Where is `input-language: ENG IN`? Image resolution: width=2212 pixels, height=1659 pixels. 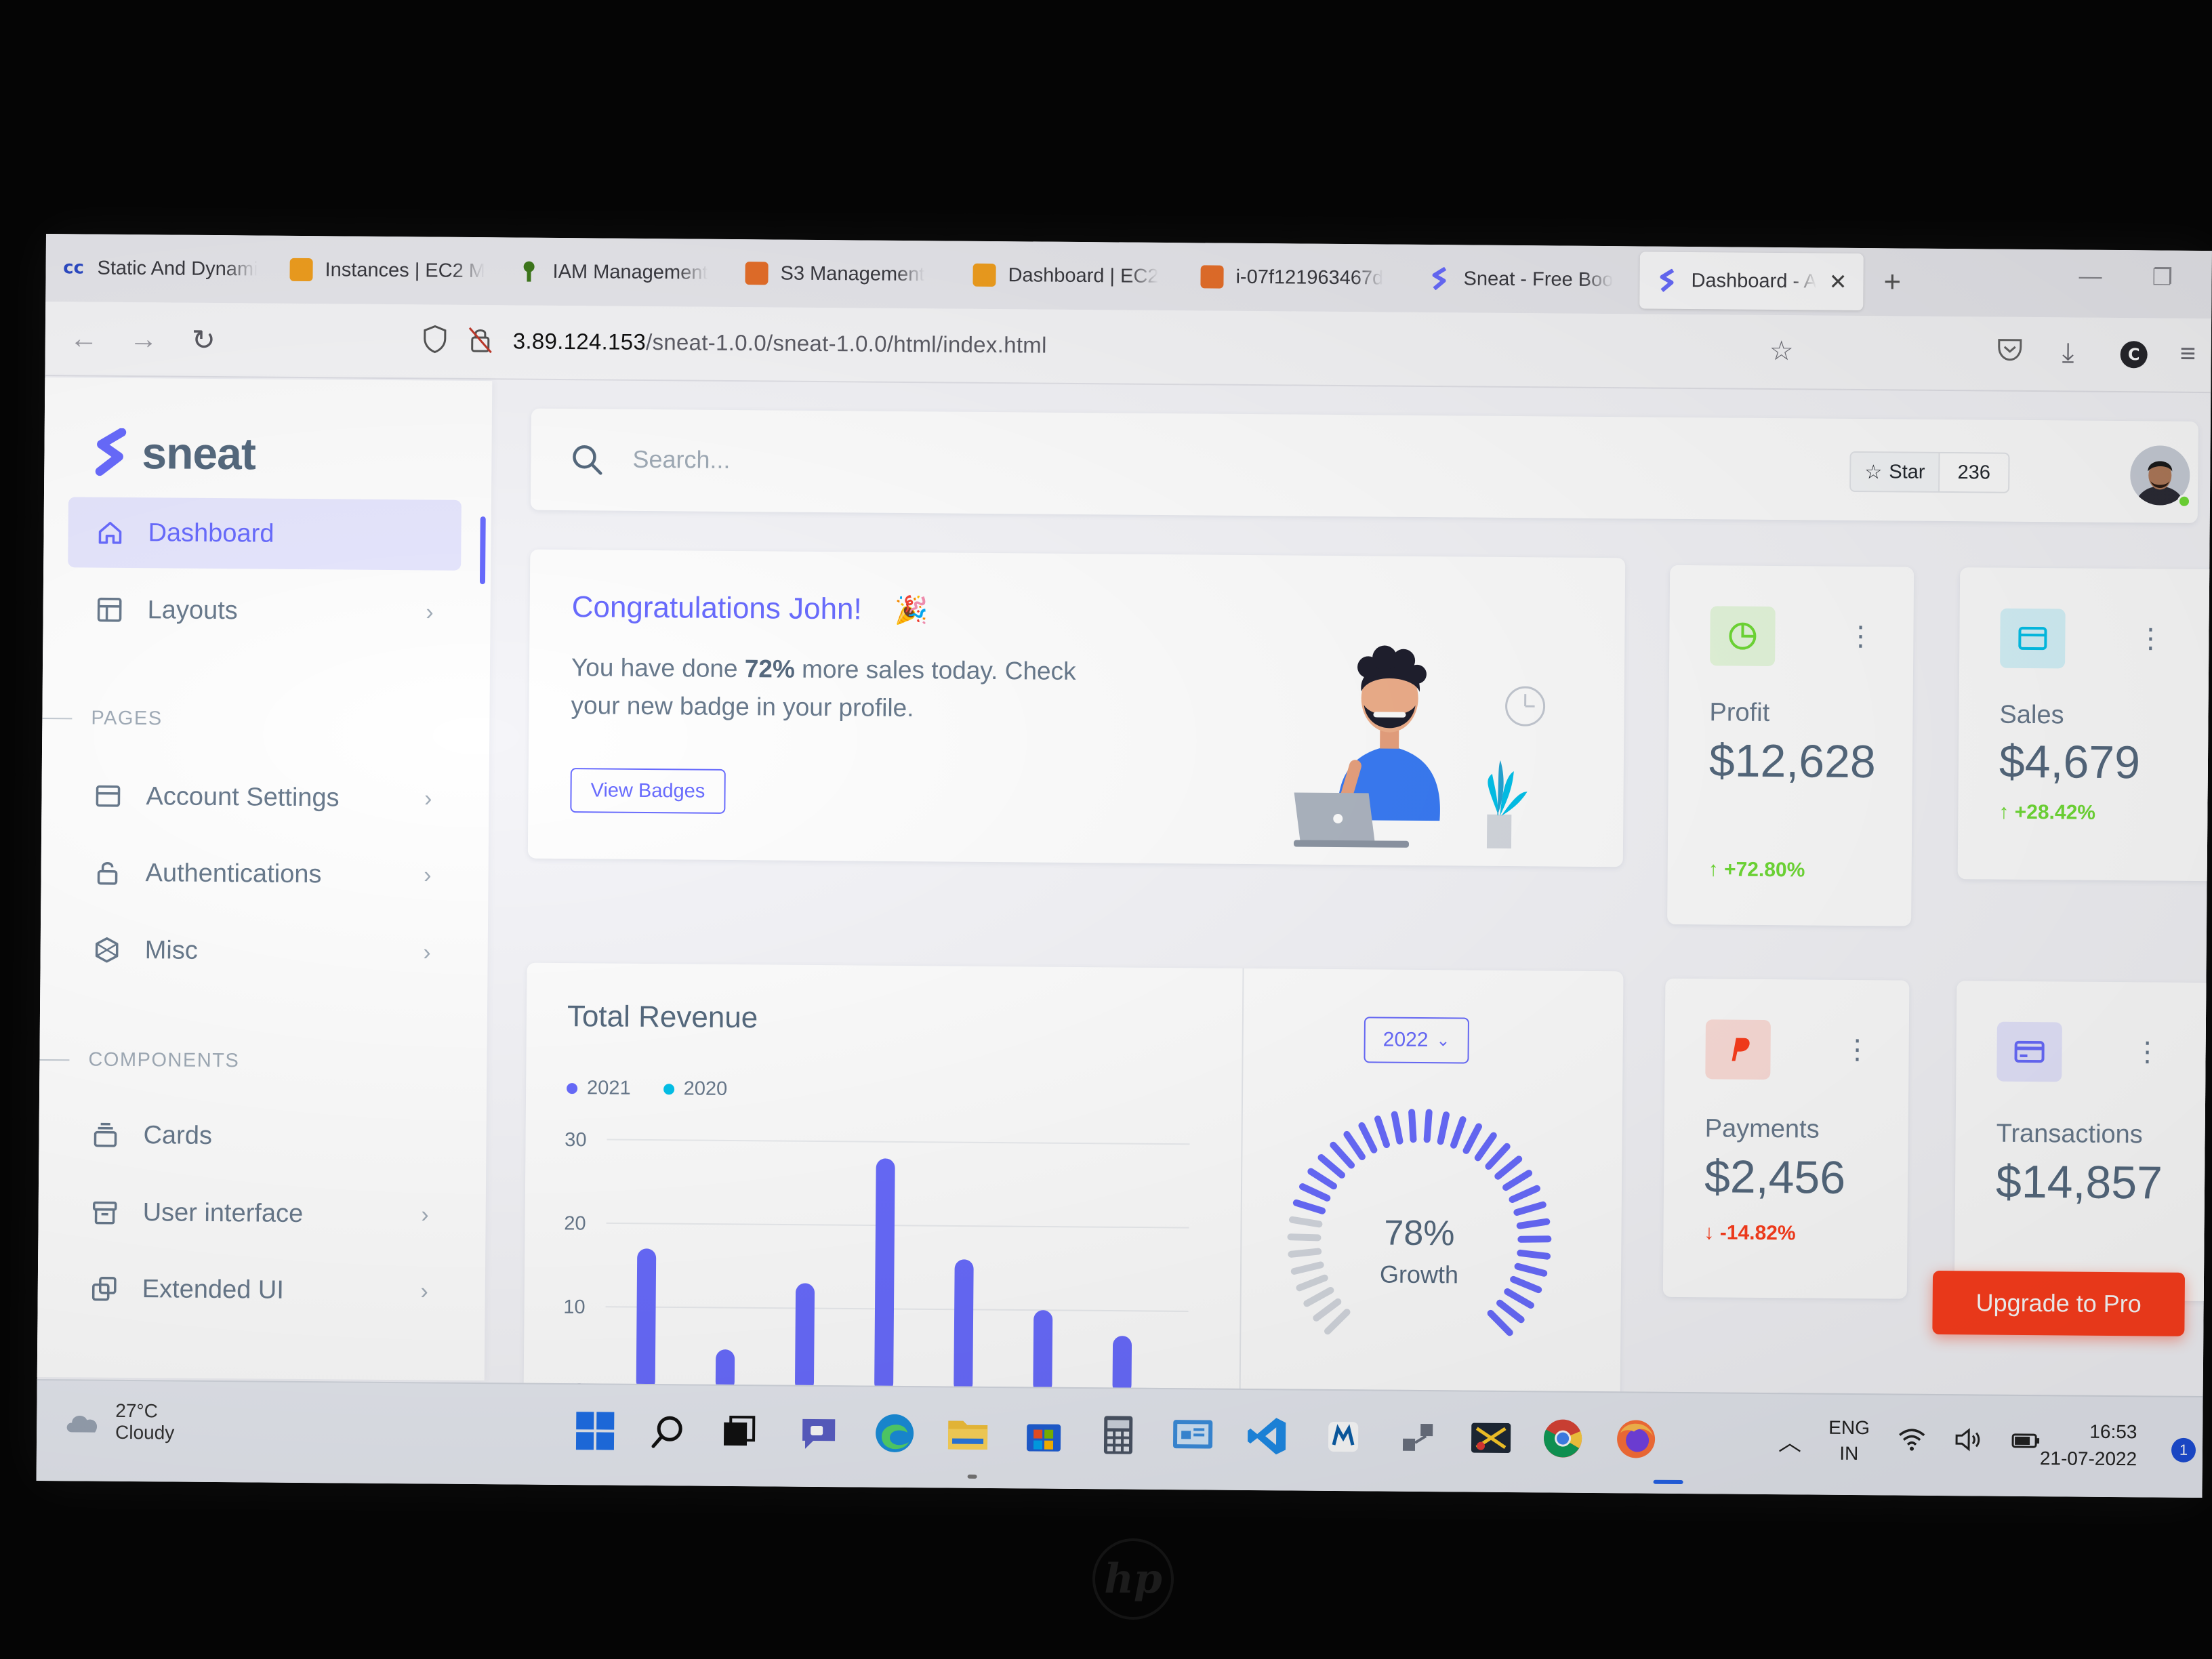 input-language: ENG IN is located at coordinates (1849, 1441).